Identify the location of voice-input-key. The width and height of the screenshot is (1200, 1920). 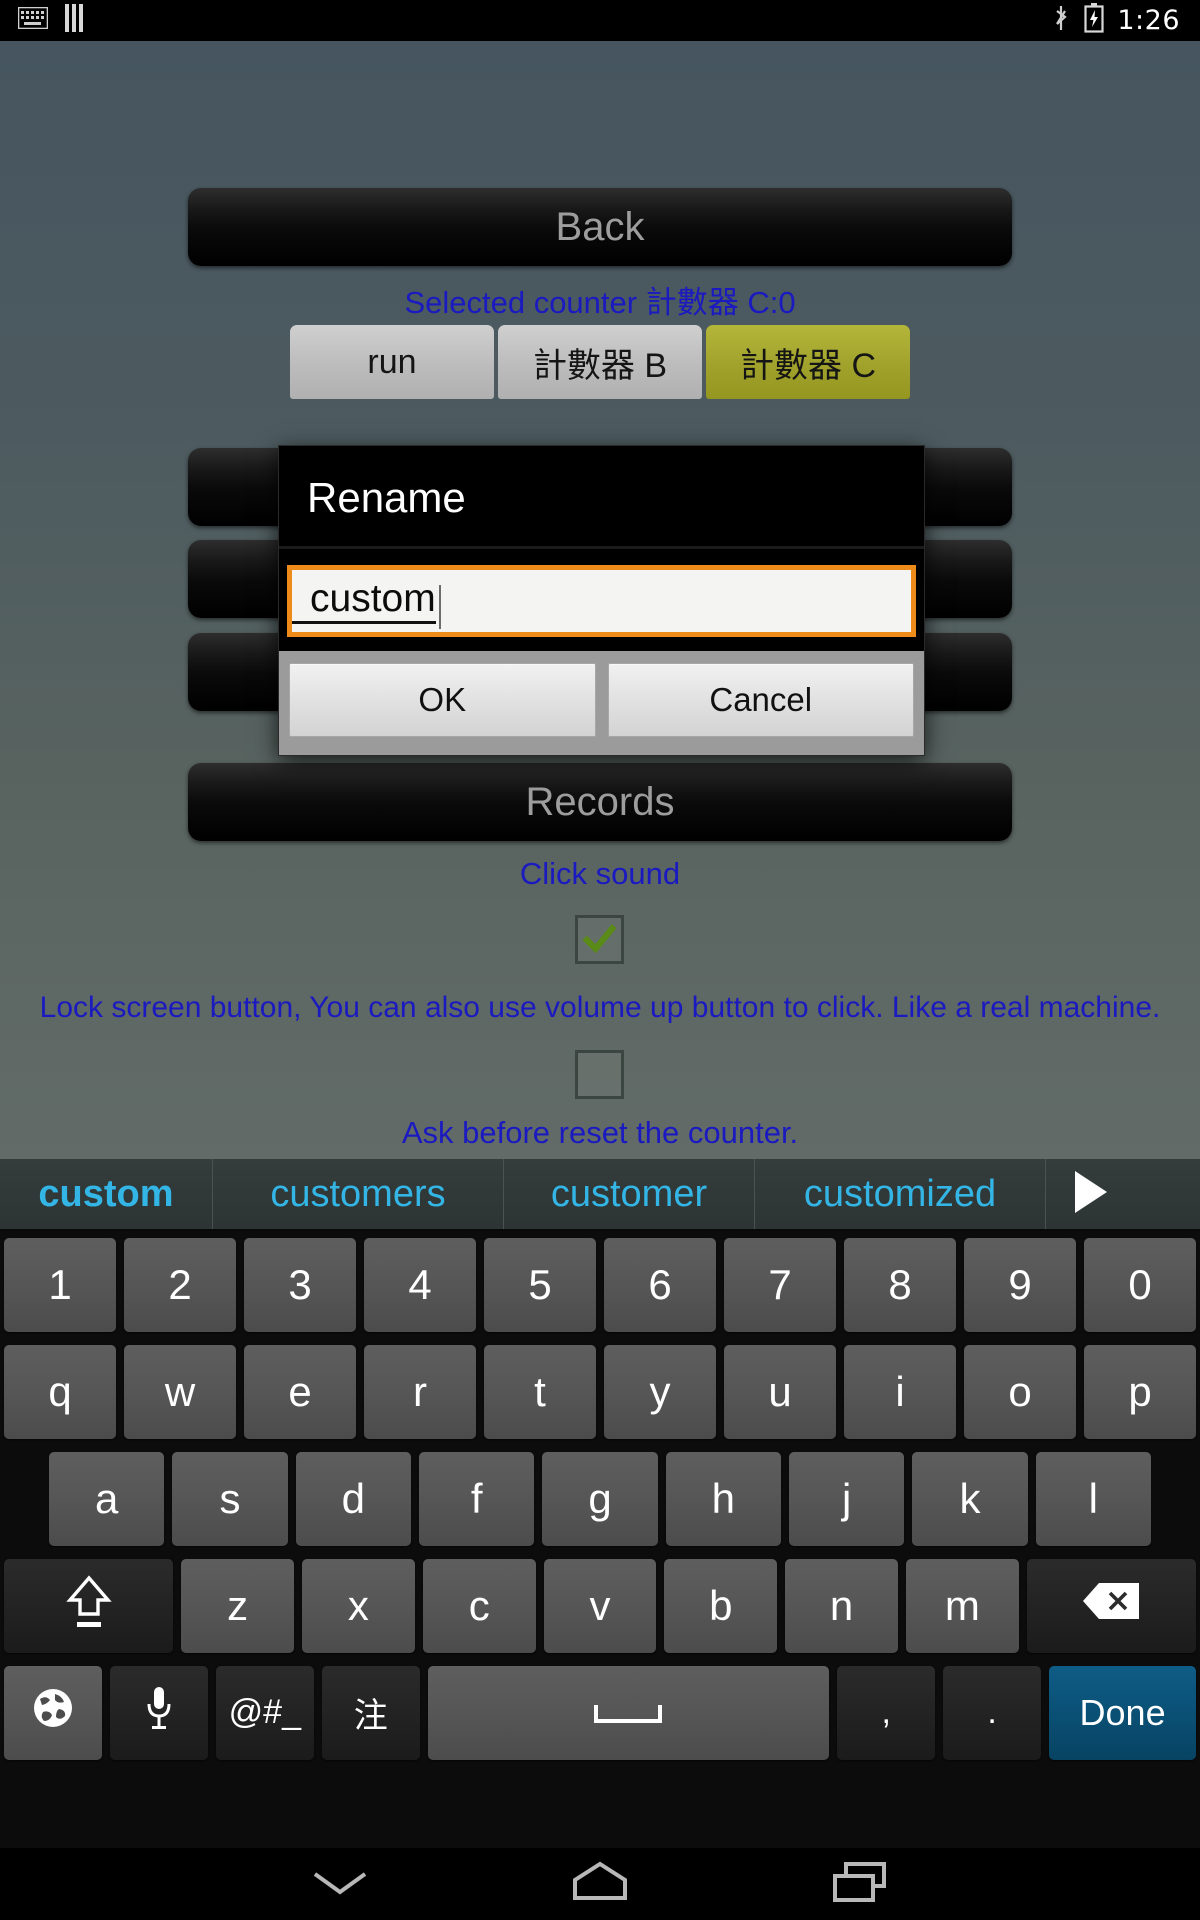
(158, 1712).